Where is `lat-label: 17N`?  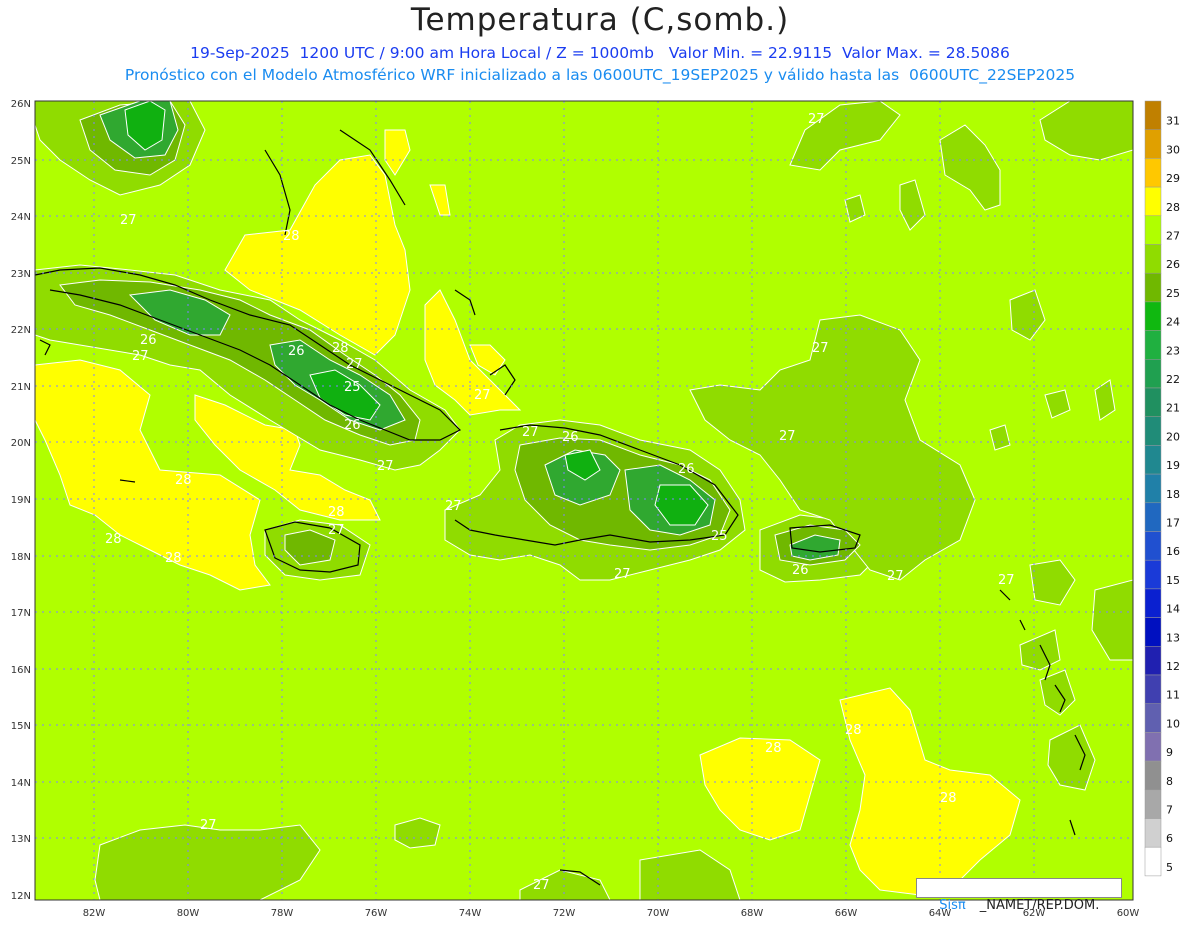
lat-label: 17N is located at coordinates (21, 613).